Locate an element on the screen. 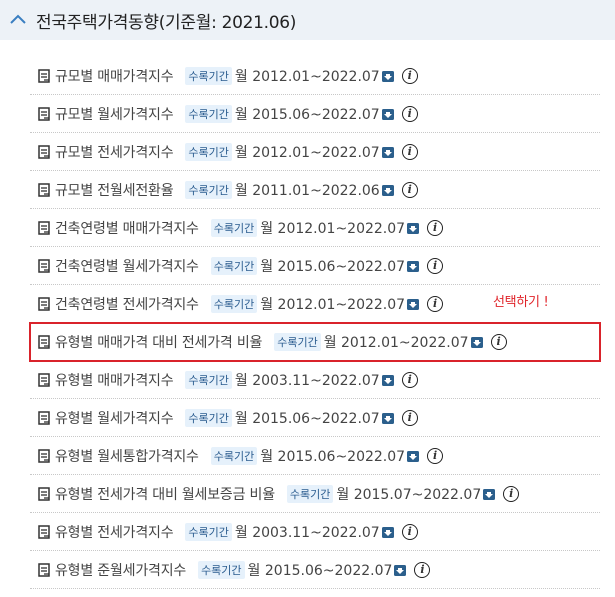 This screenshot has width=615, height=597. table-name: 유형별 전세가격 대비 월세보증금 비율 is located at coordinates (165, 494).